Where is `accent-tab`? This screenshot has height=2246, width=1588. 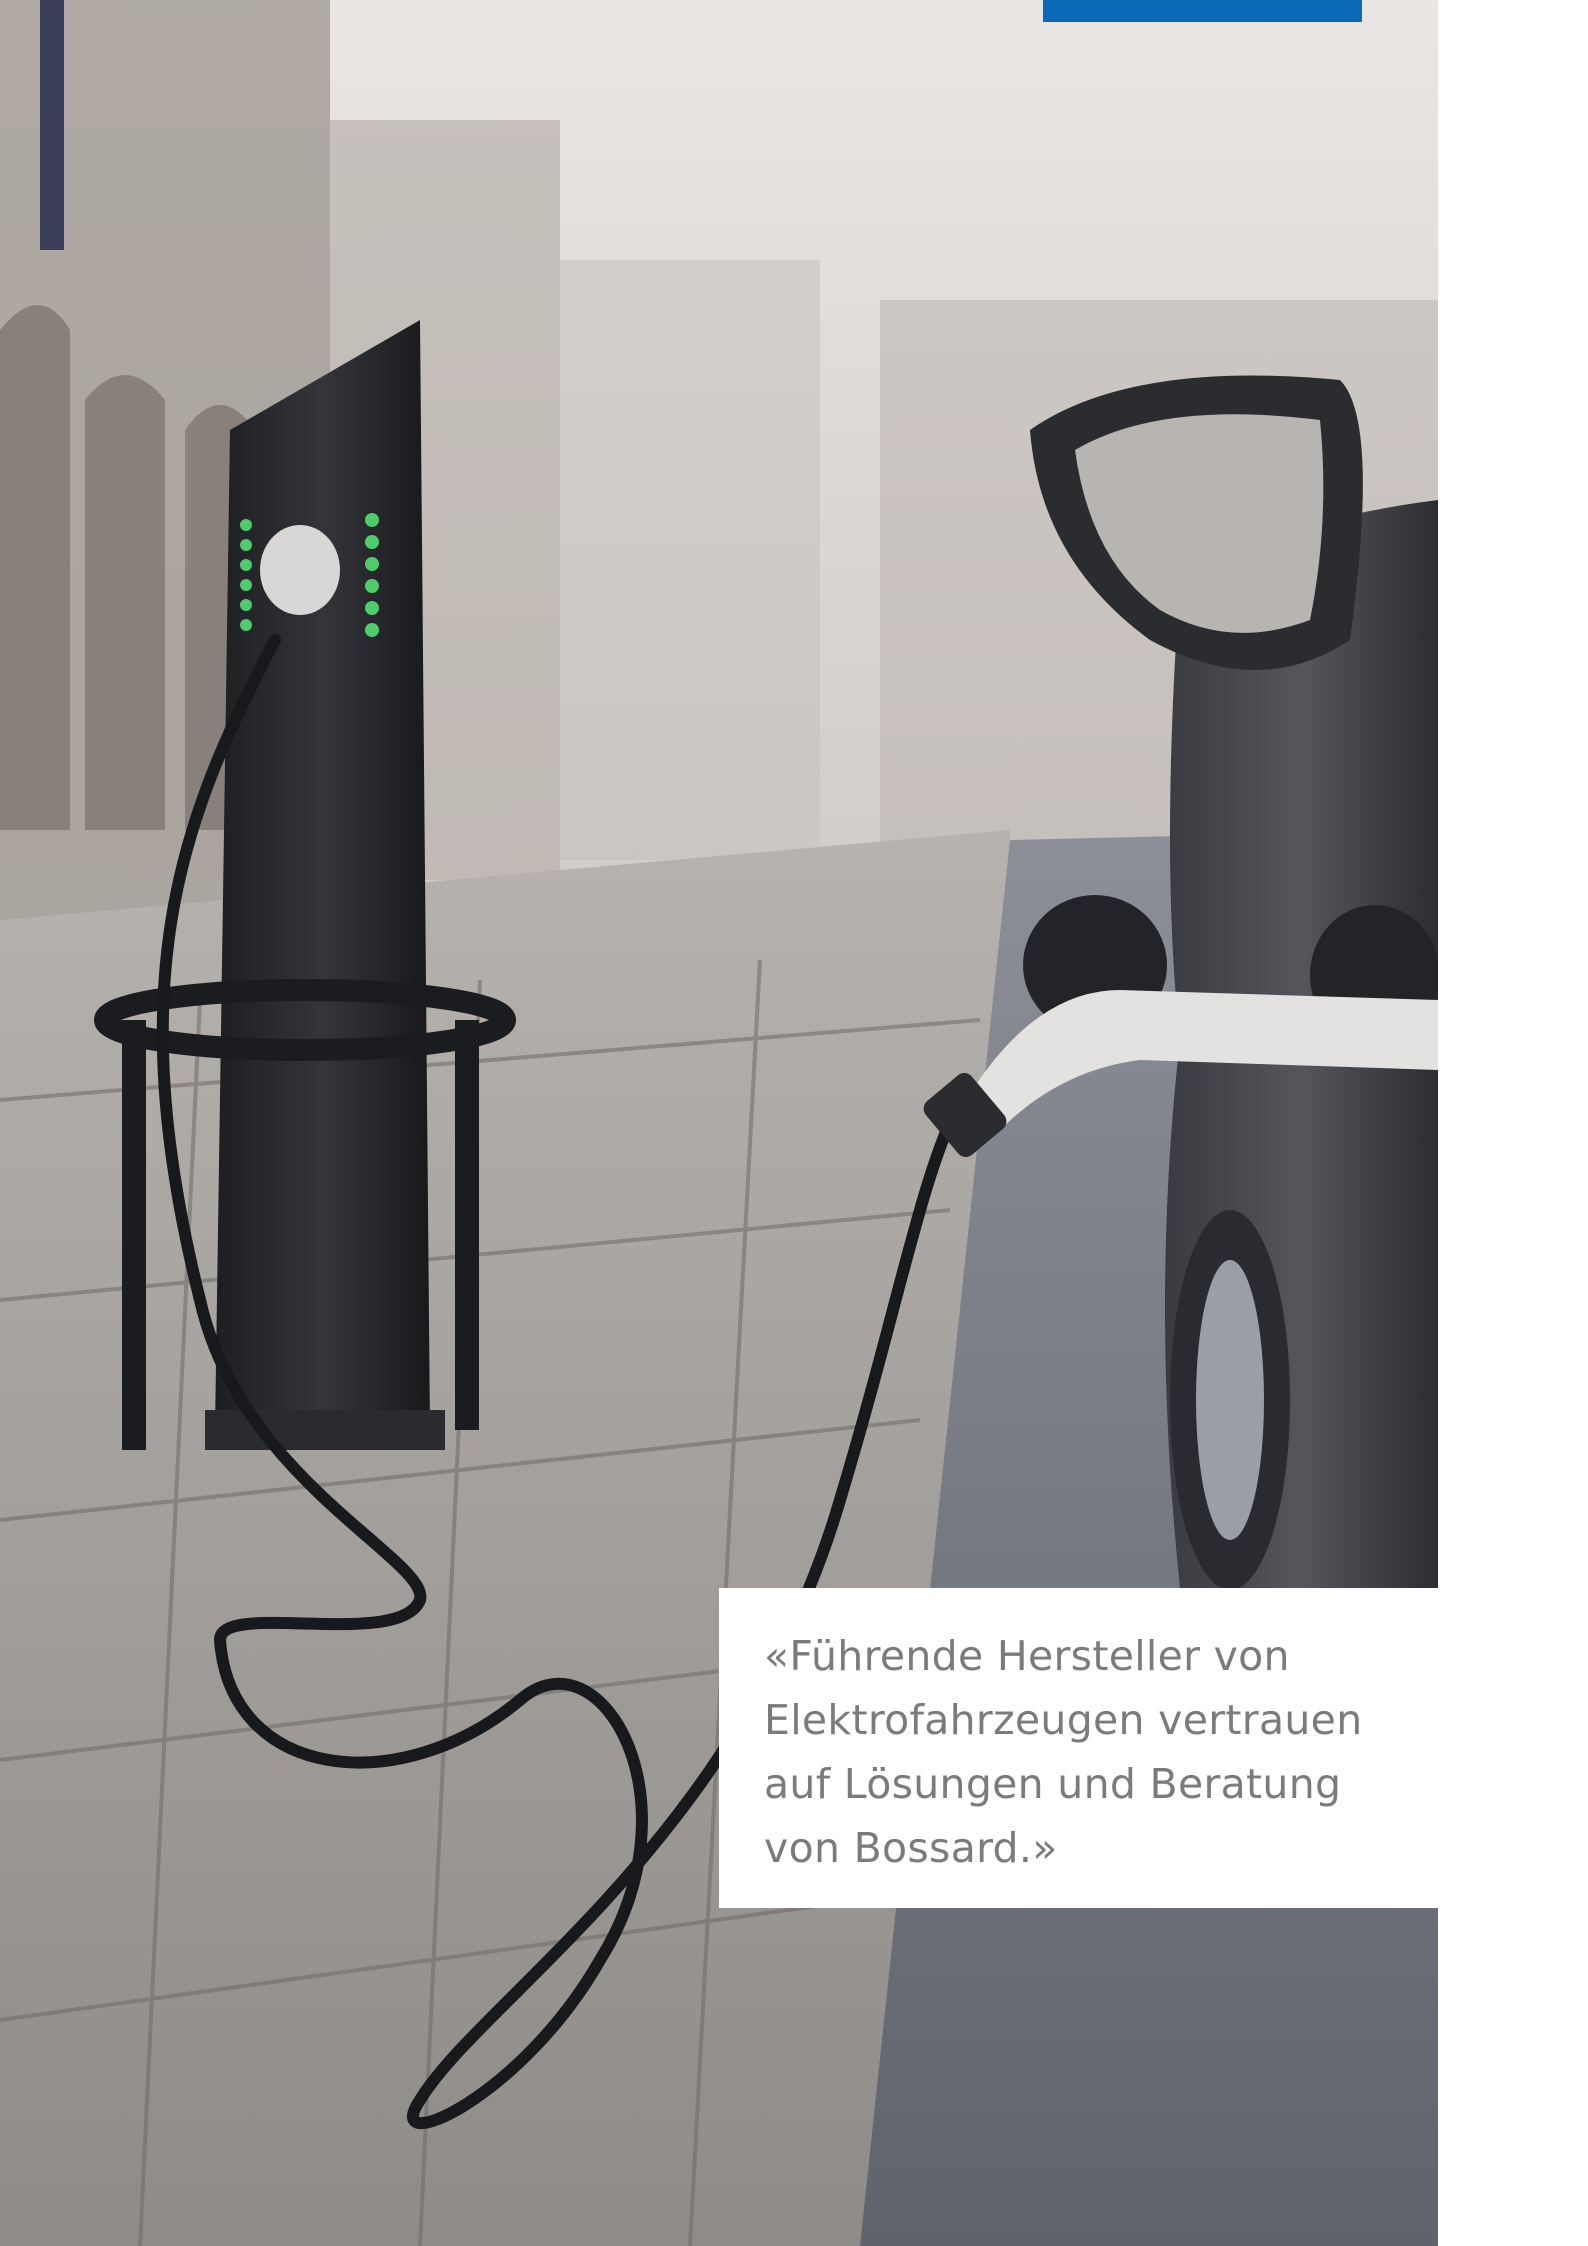 accent-tab is located at coordinates (1202, 11).